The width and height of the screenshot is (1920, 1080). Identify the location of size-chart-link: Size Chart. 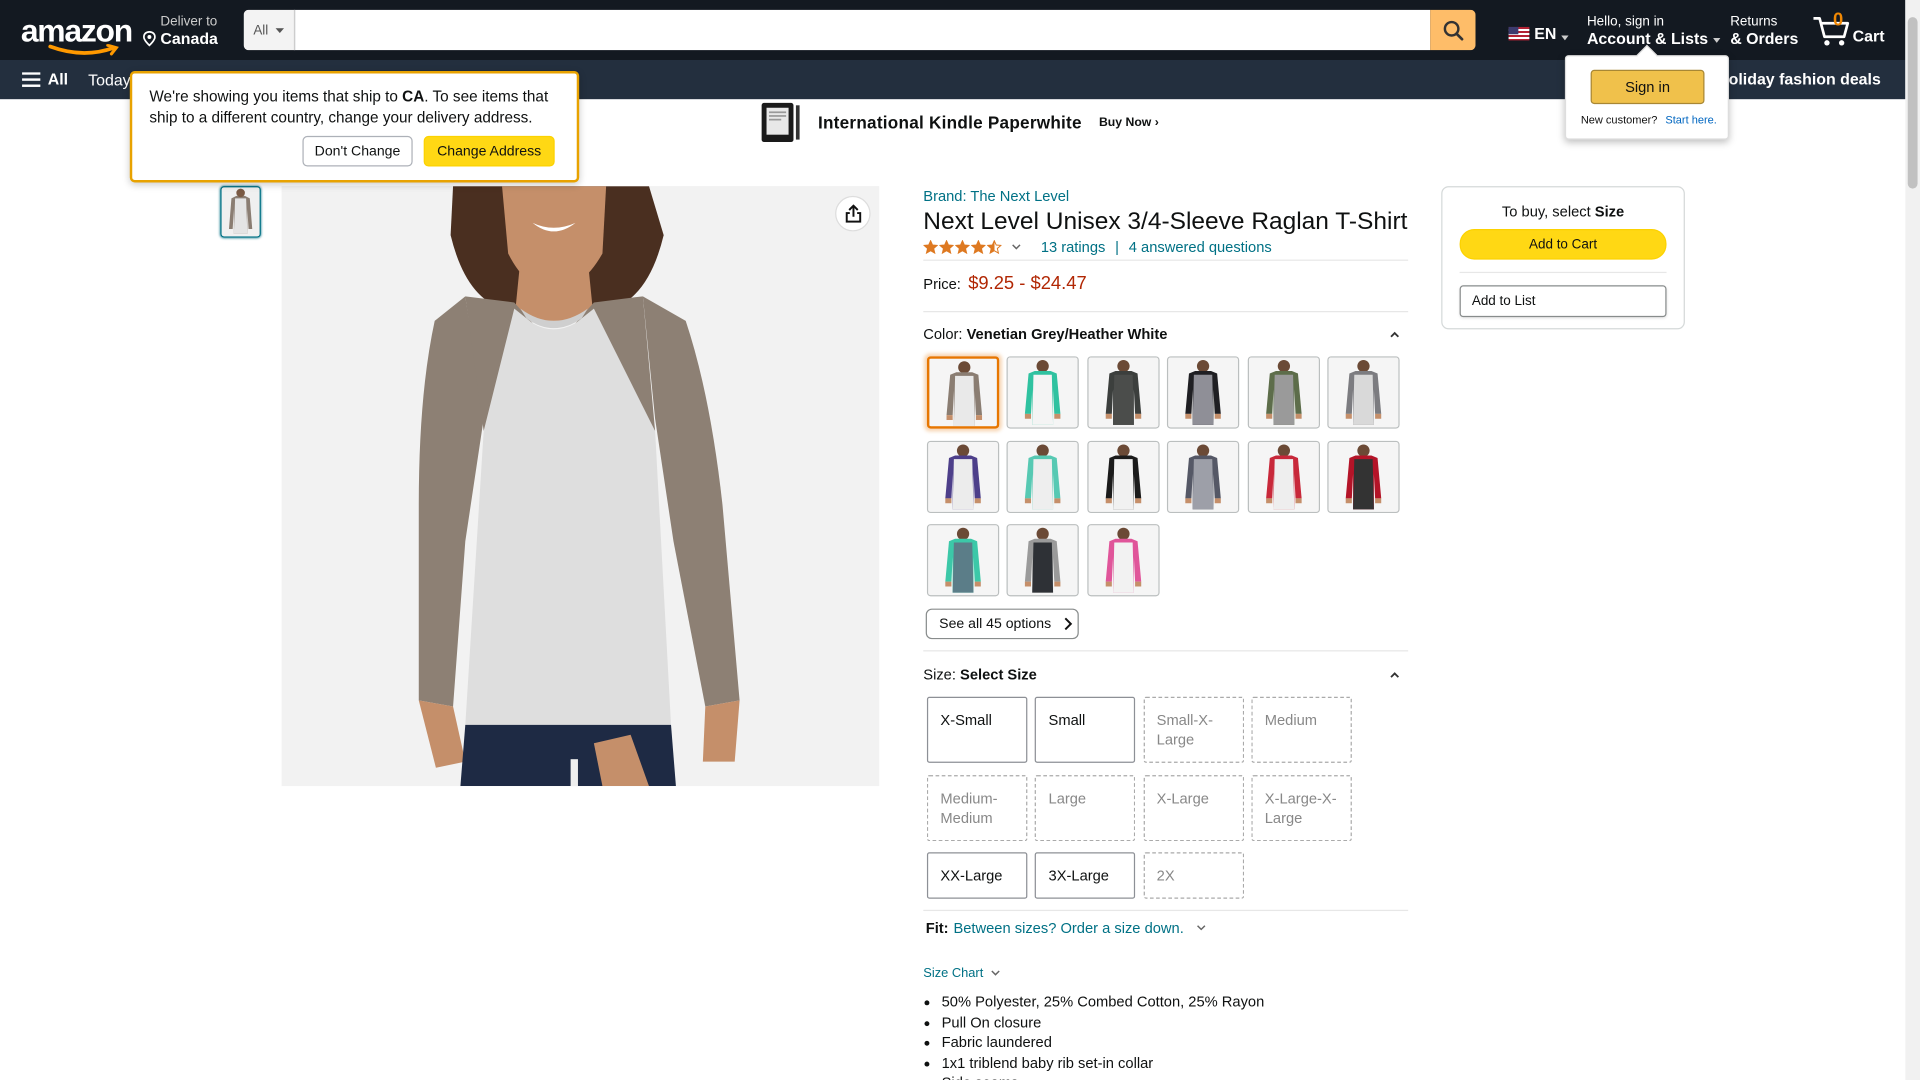
(961, 973).